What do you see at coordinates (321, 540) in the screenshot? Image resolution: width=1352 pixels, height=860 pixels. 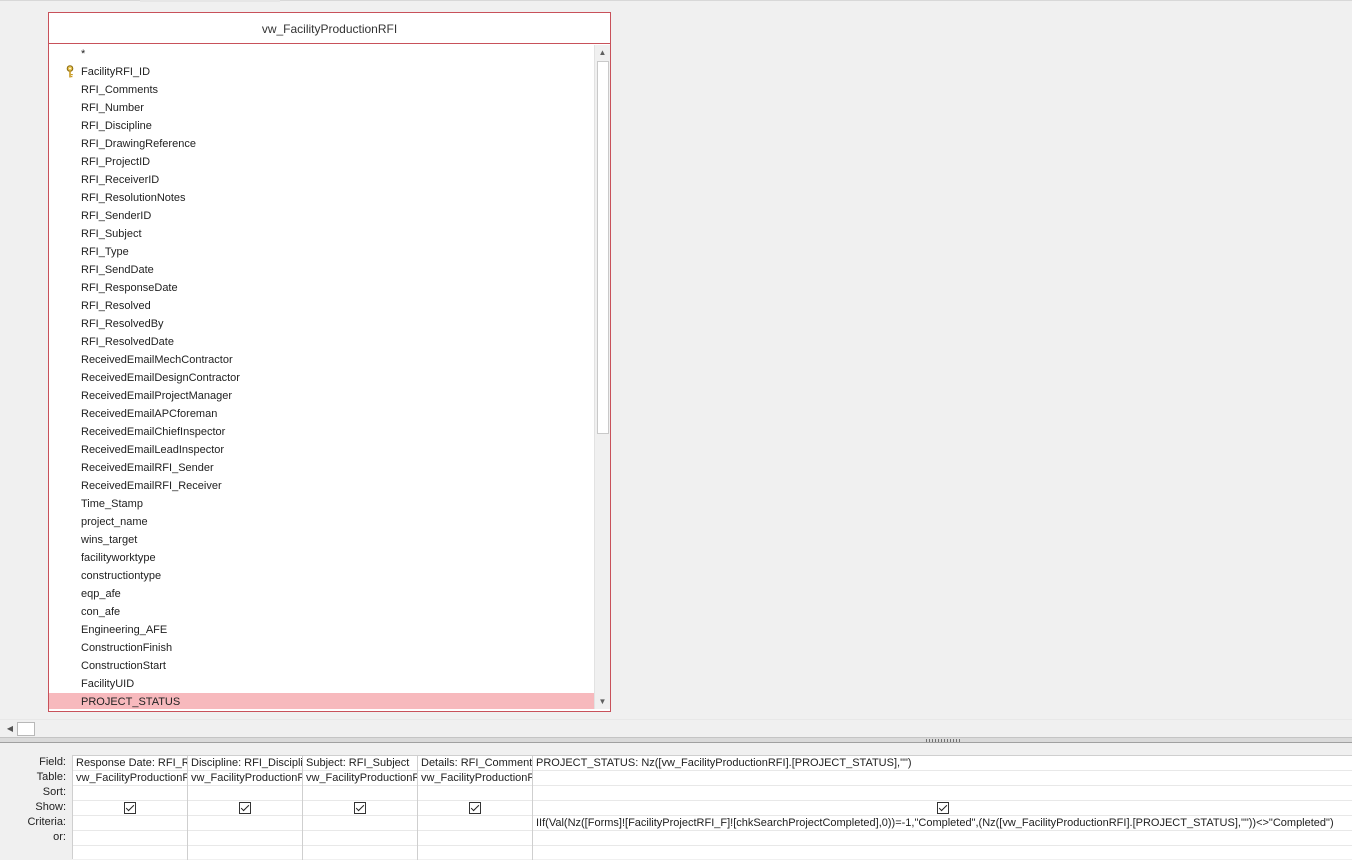 I see `field-list-item: wins_target` at bounding box center [321, 540].